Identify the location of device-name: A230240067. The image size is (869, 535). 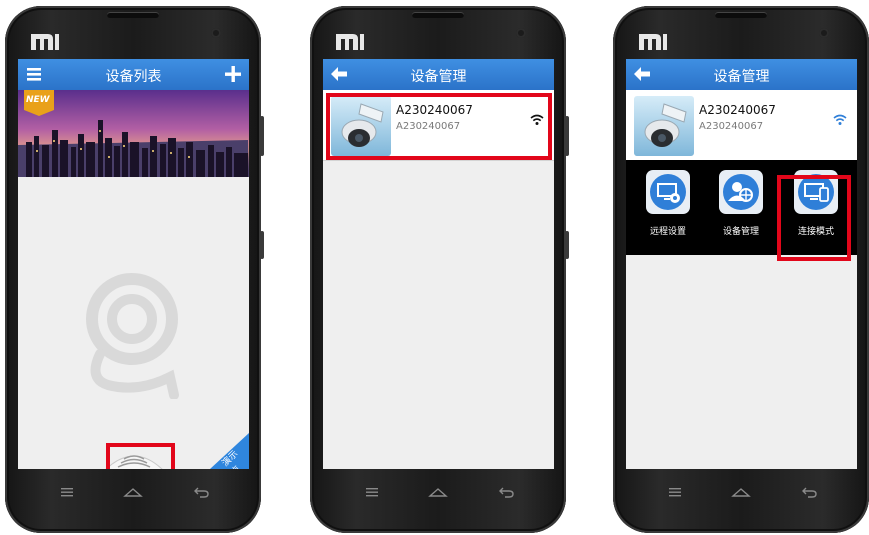
(737, 110).